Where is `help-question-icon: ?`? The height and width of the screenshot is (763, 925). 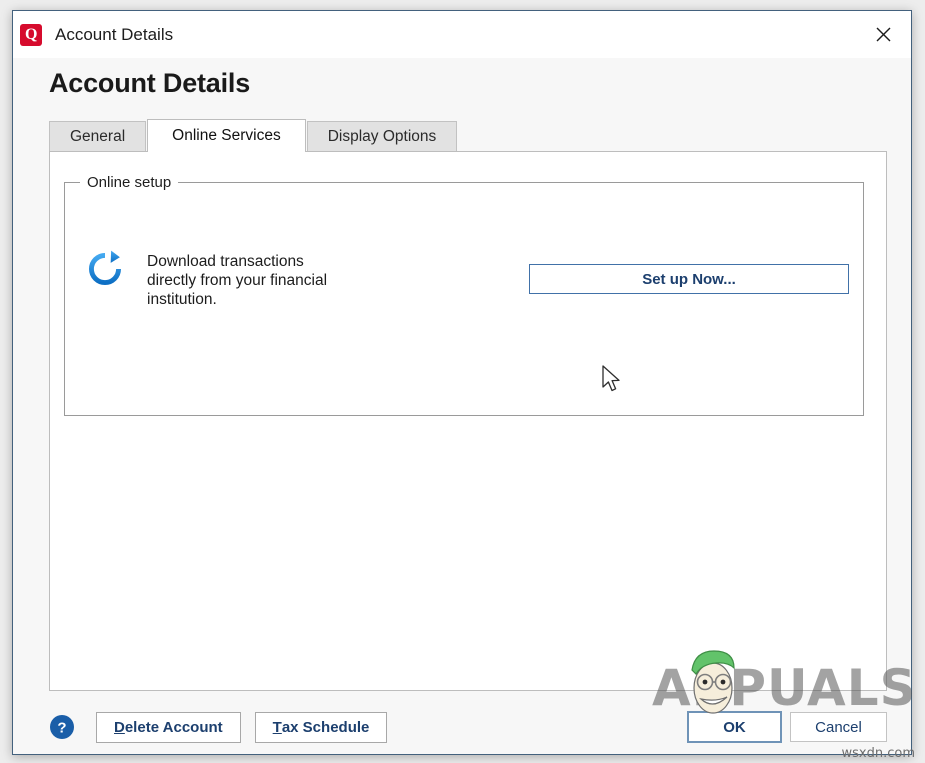
help-question-icon: ? is located at coordinates (62, 727).